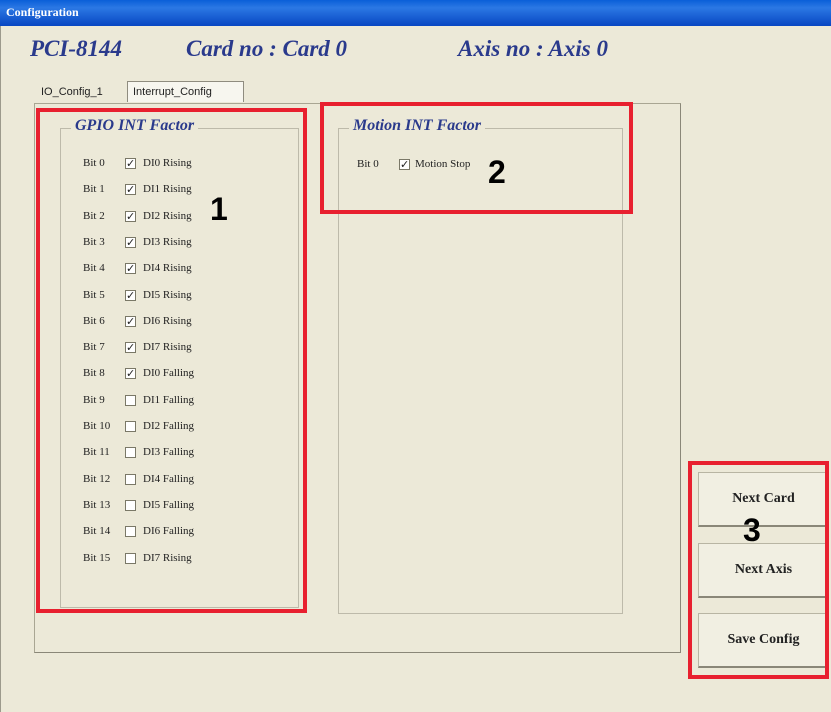  I want to click on window-title: Configuration, so click(42, 12).